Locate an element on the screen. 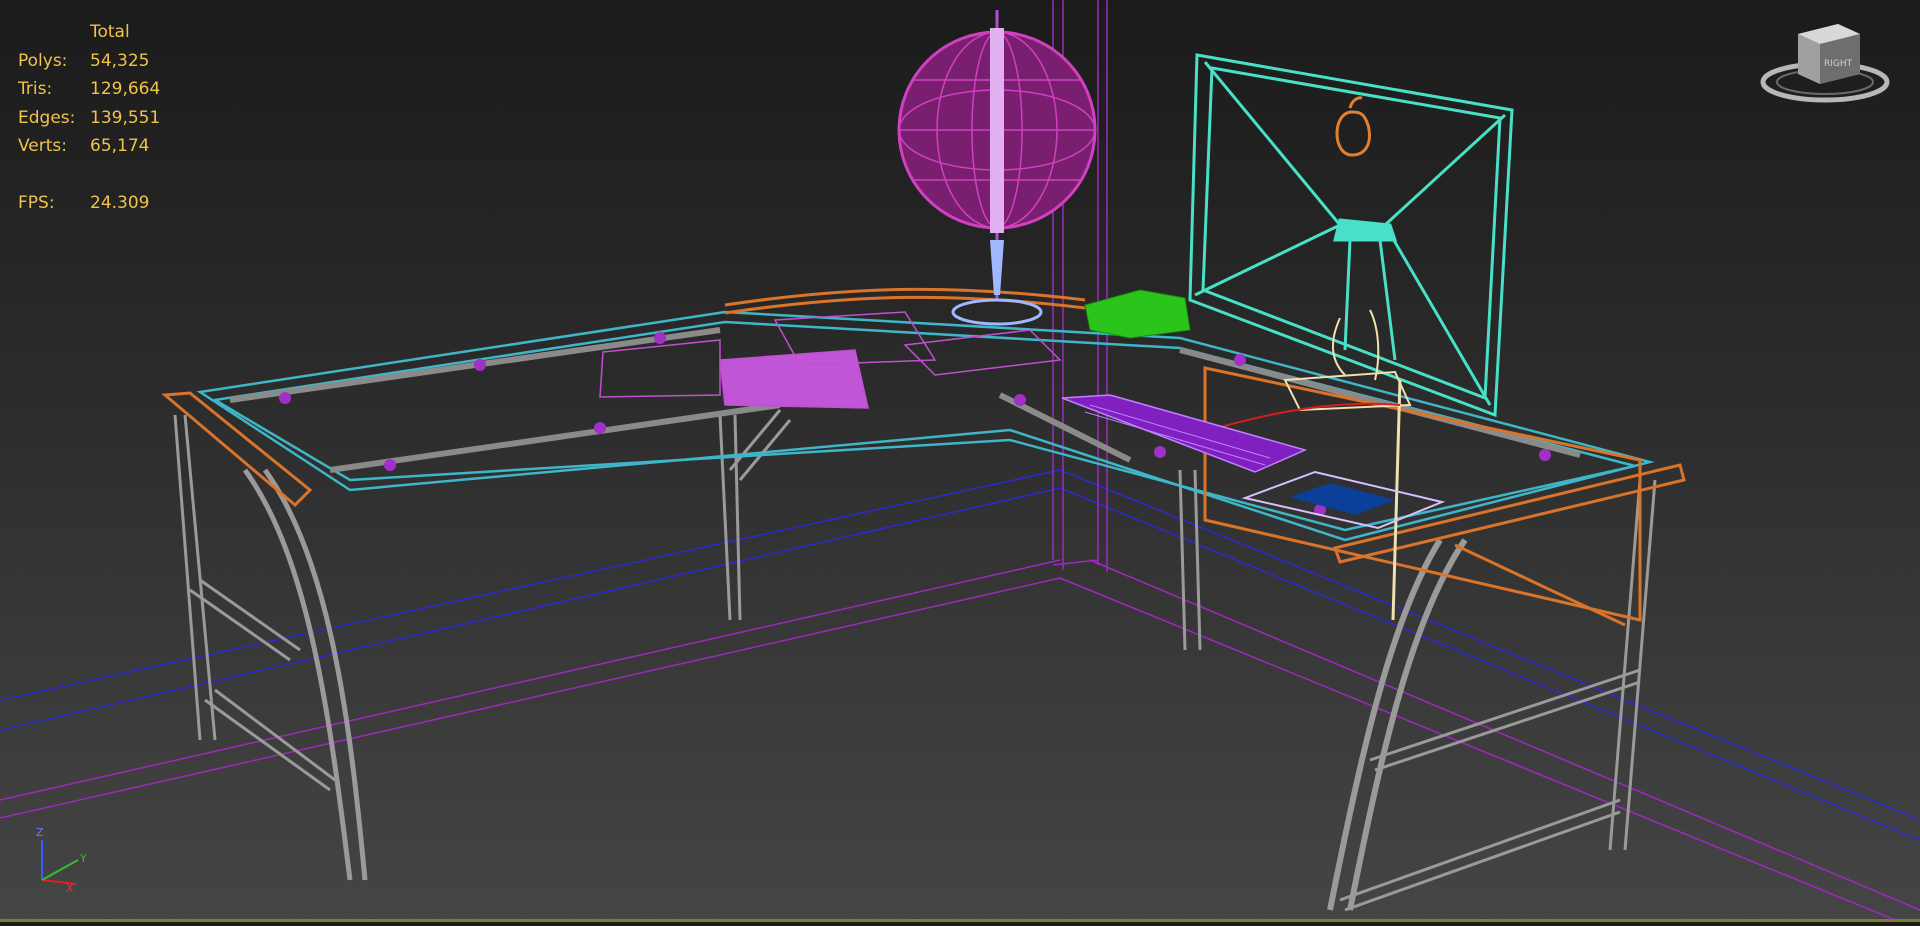 Image resolution: width=1920 pixels, height=926 pixels. stat-label: Edges: is located at coordinates (47, 117).